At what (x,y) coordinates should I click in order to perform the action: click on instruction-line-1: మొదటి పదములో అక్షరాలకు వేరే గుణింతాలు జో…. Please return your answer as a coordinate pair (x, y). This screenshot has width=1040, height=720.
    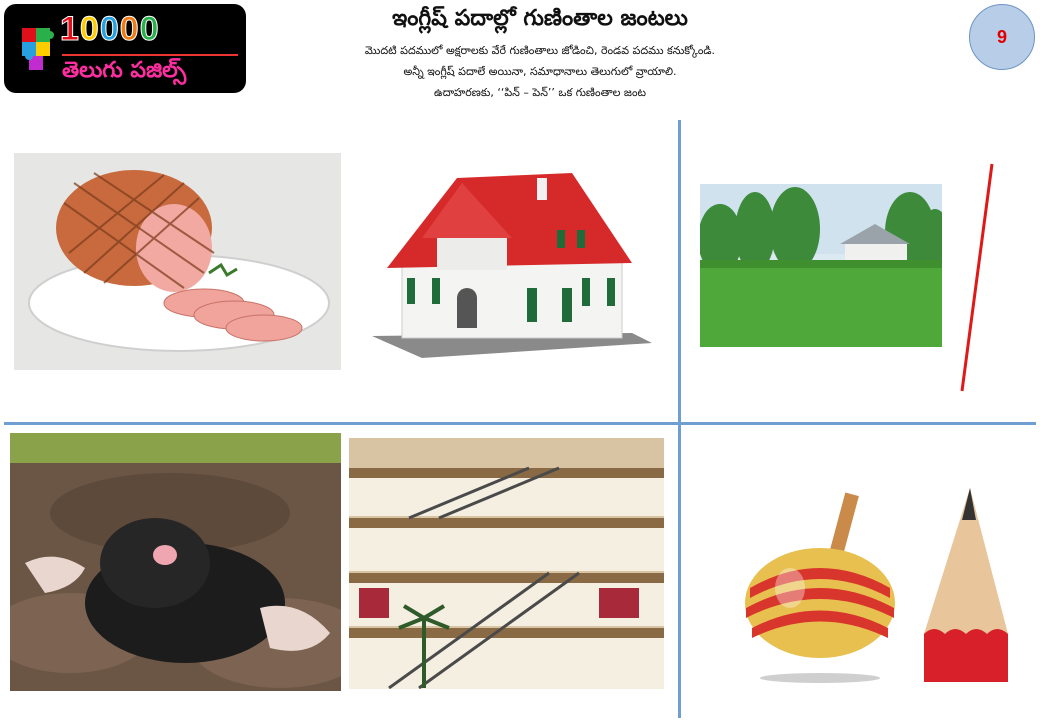
    Looking at the image, I should click on (540, 50).